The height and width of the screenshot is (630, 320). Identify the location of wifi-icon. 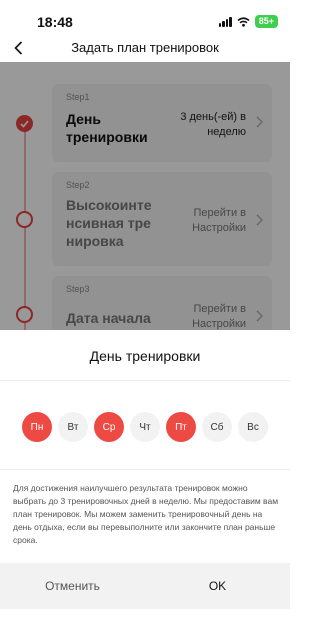
(243, 21).